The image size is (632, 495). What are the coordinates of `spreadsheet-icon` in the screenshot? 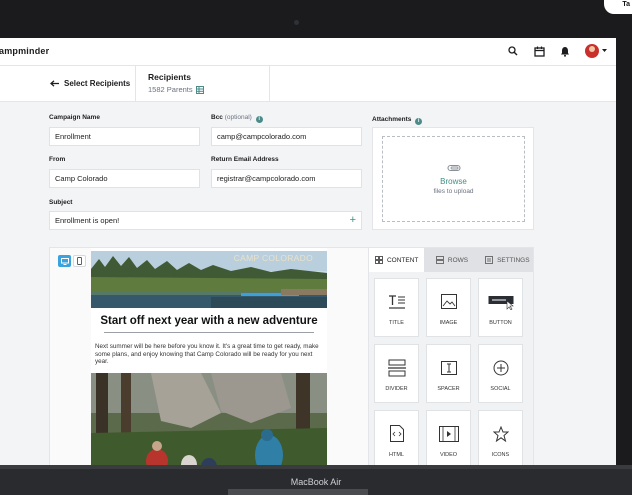 It's located at (199, 89).